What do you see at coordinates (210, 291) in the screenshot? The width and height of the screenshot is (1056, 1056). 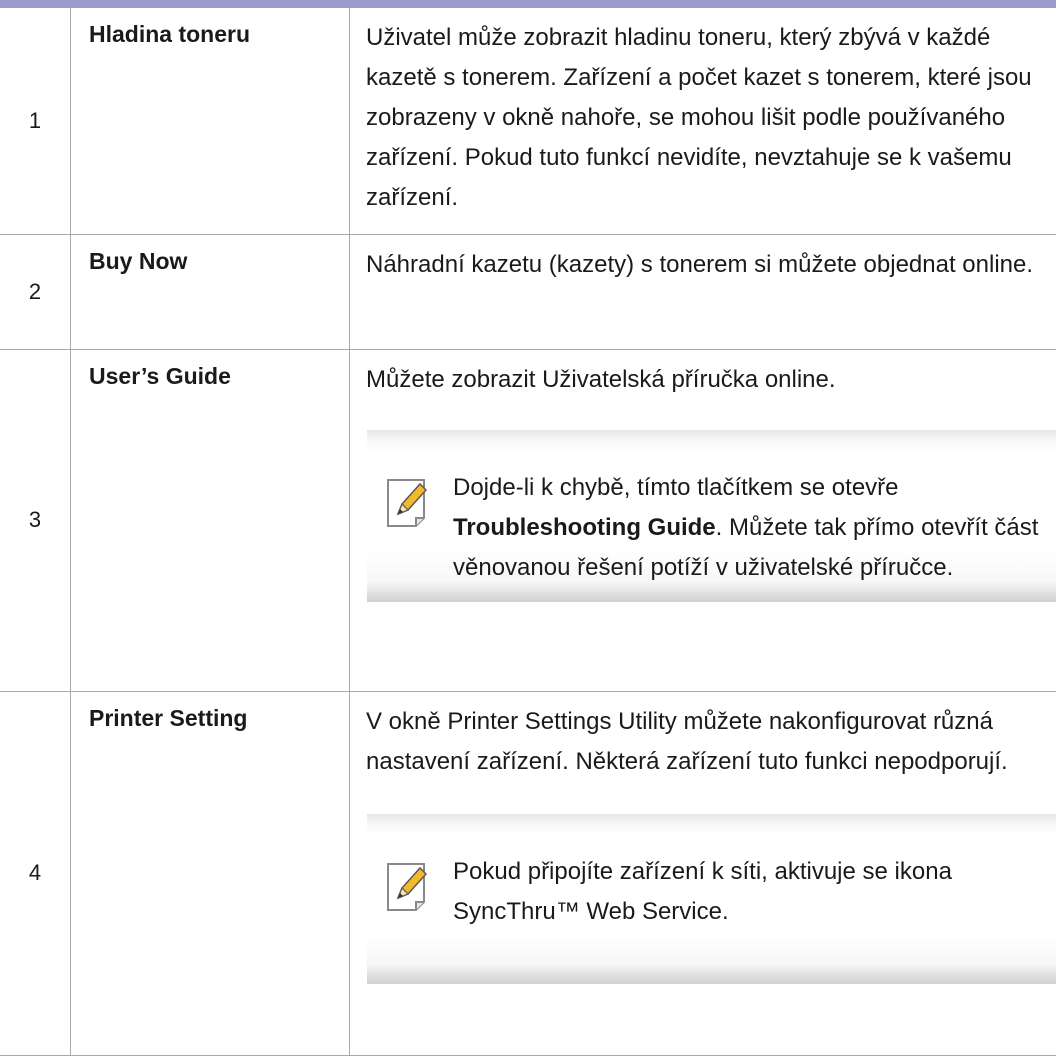 I see `feature-name: Buy Now` at bounding box center [210, 291].